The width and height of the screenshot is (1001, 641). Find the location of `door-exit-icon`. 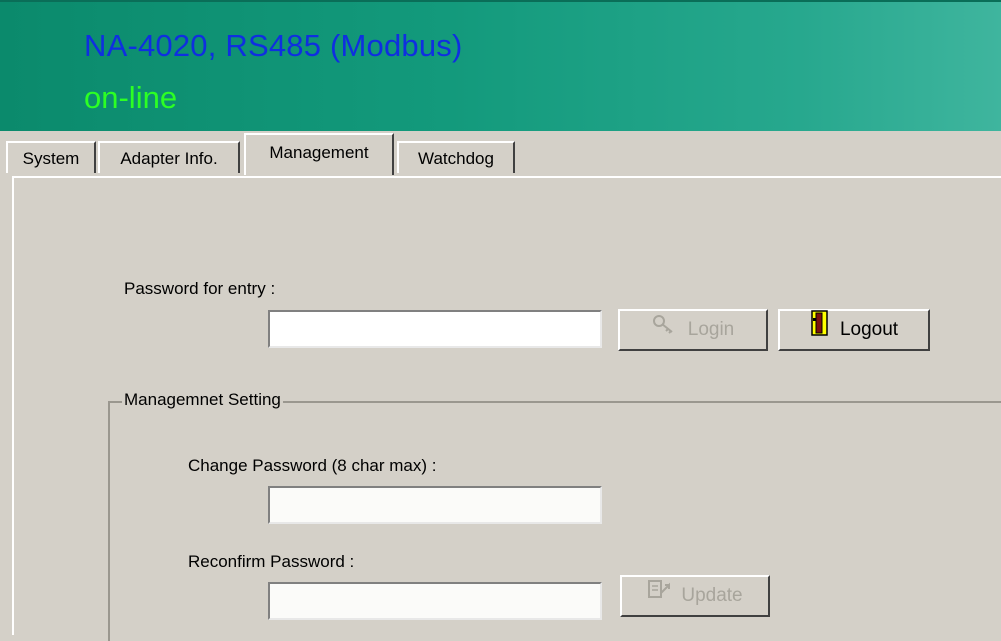

door-exit-icon is located at coordinates (820, 330).